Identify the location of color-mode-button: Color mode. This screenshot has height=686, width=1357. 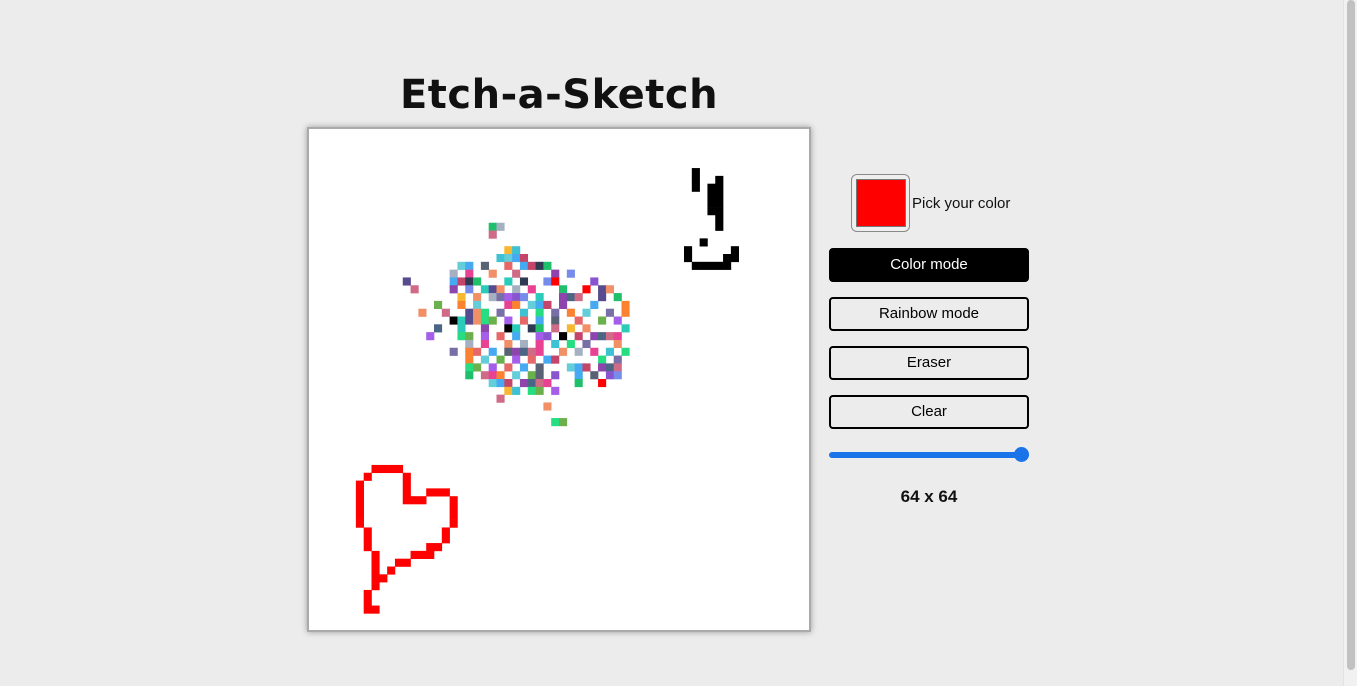
(929, 265).